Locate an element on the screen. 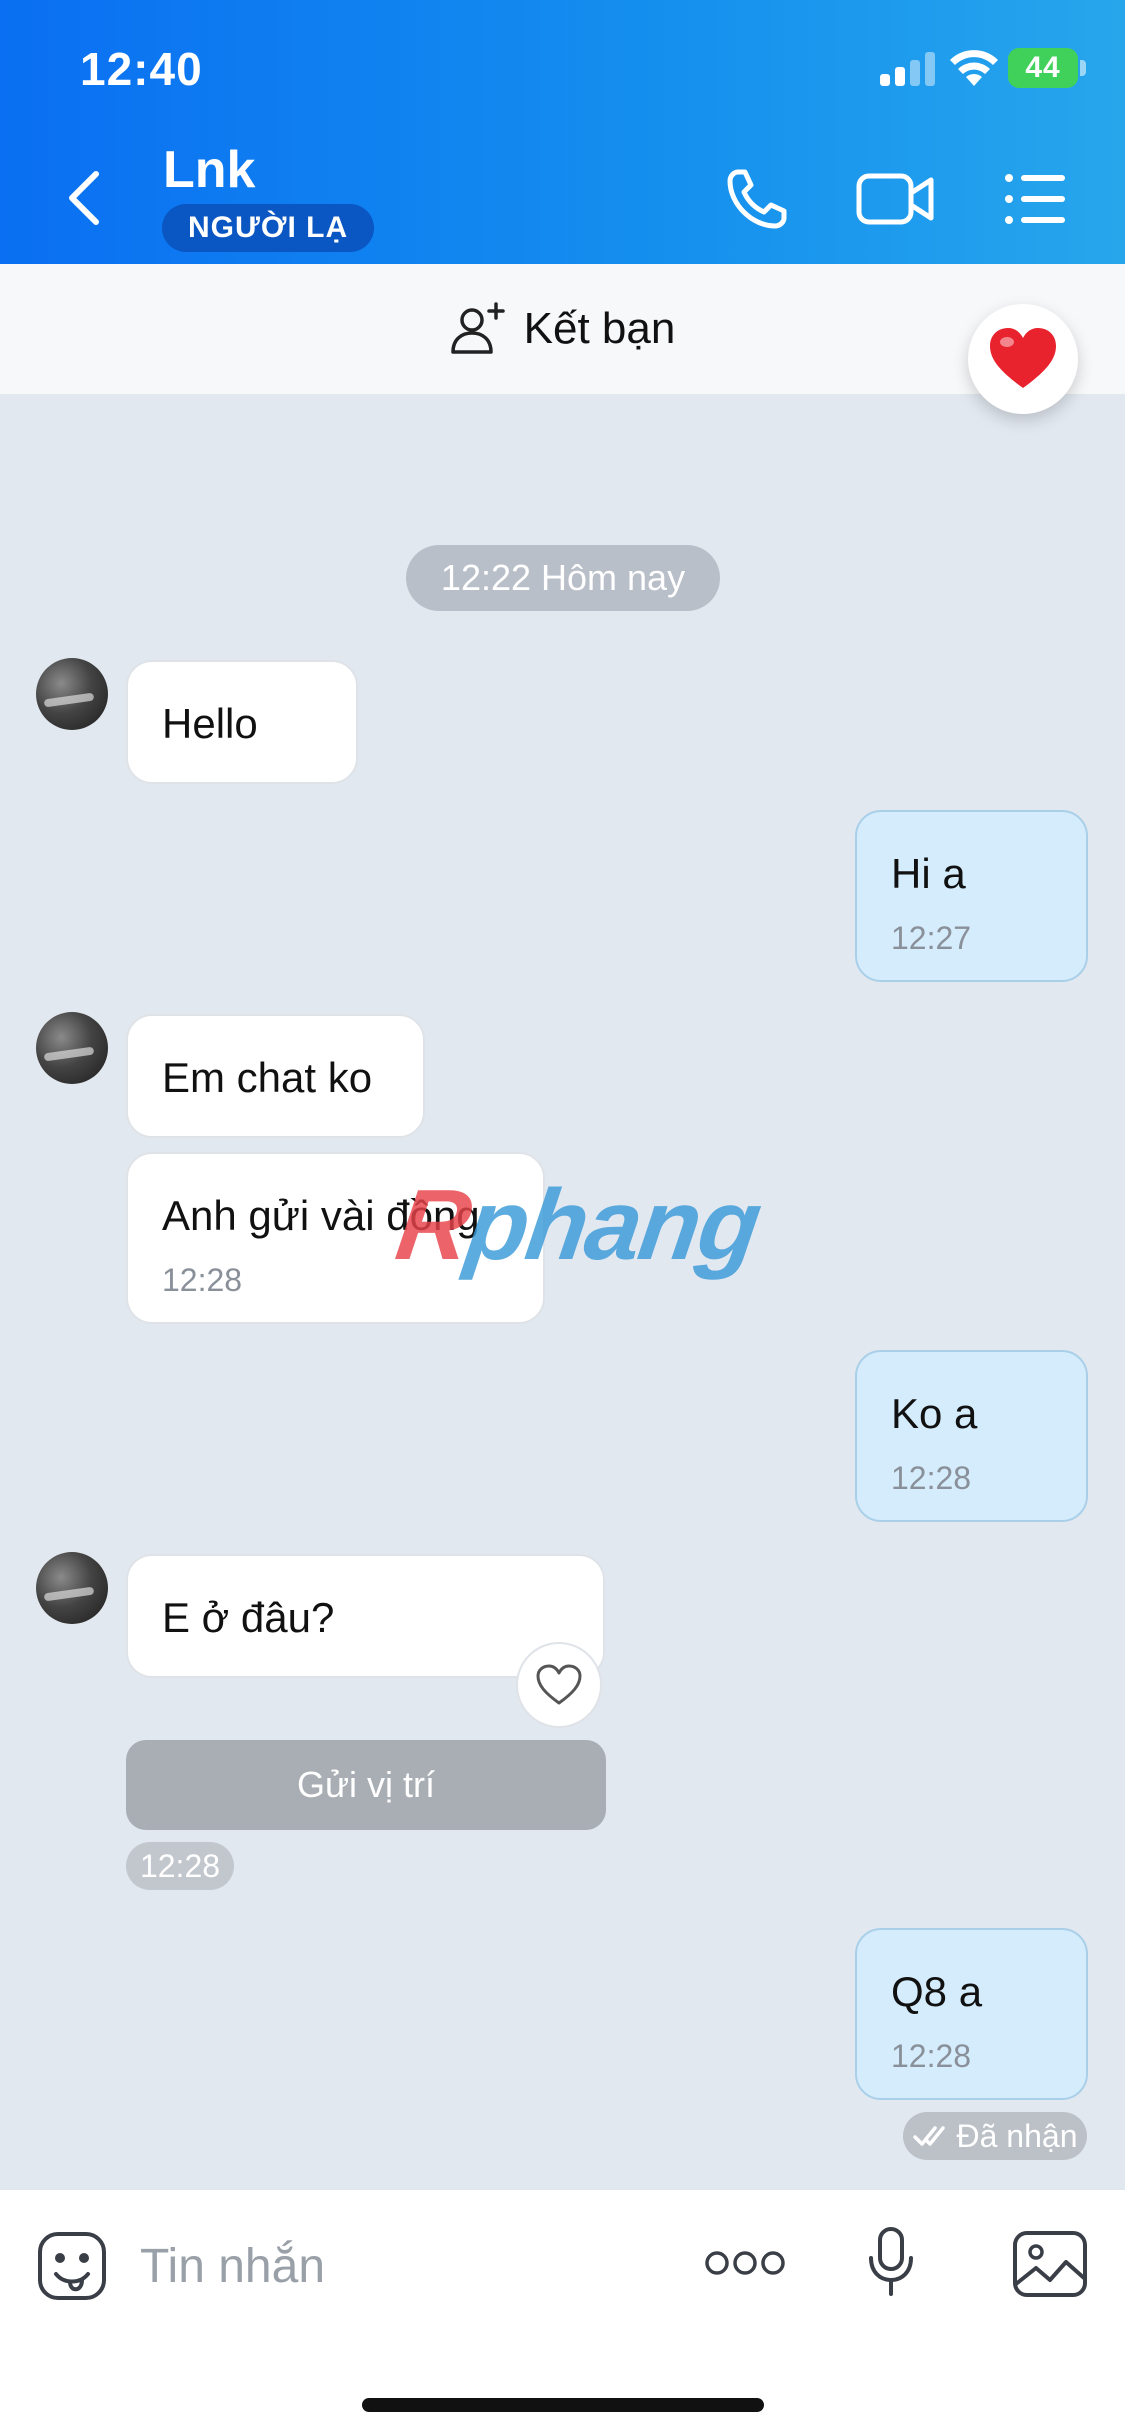  wifi-icon is located at coordinates (974, 68).